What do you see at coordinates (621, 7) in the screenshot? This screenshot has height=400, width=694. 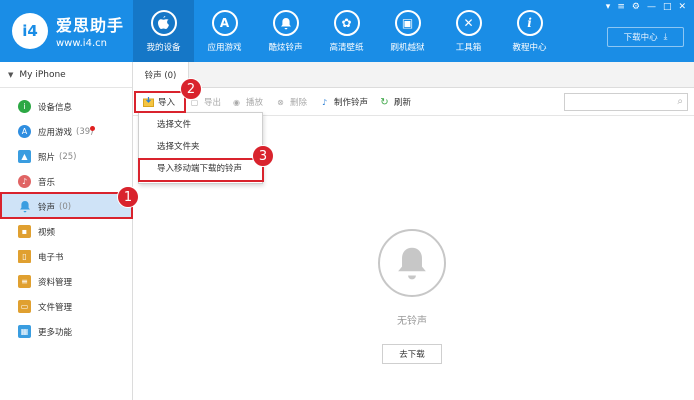 I see `menu-icon: ≡` at bounding box center [621, 7].